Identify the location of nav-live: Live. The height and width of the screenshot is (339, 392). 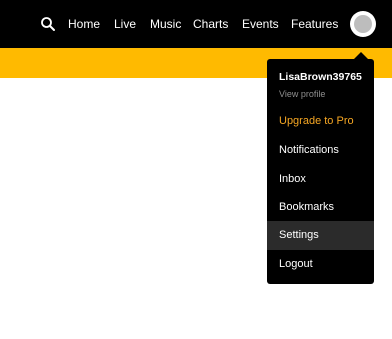
(125, 24).